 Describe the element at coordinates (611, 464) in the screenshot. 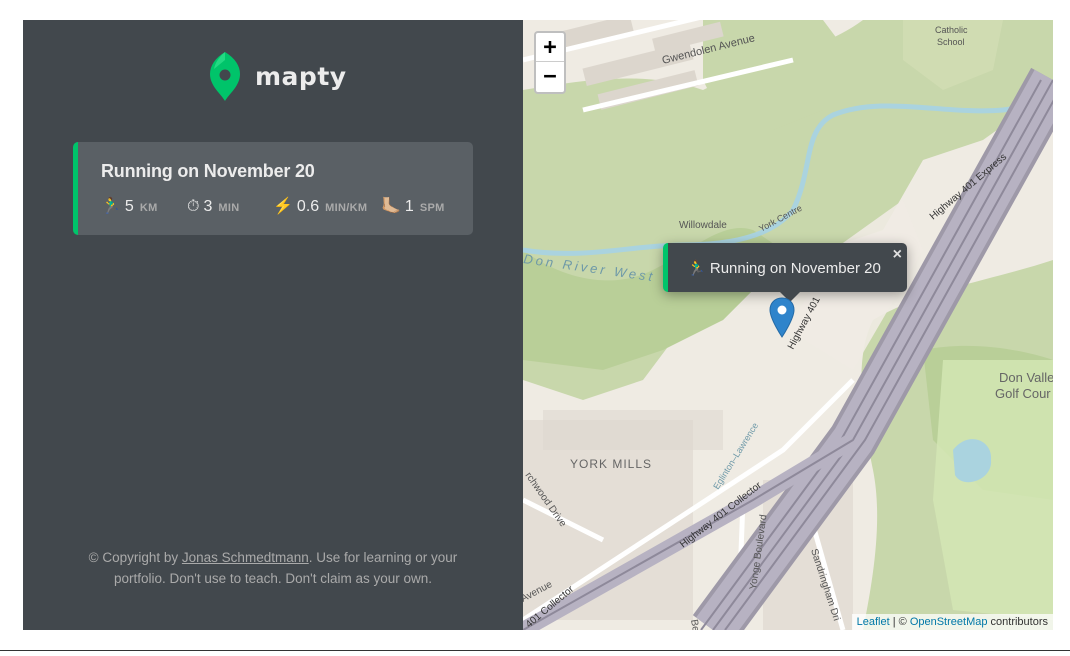

I see `map-label-york-mills: YORK MILLS` at that location.